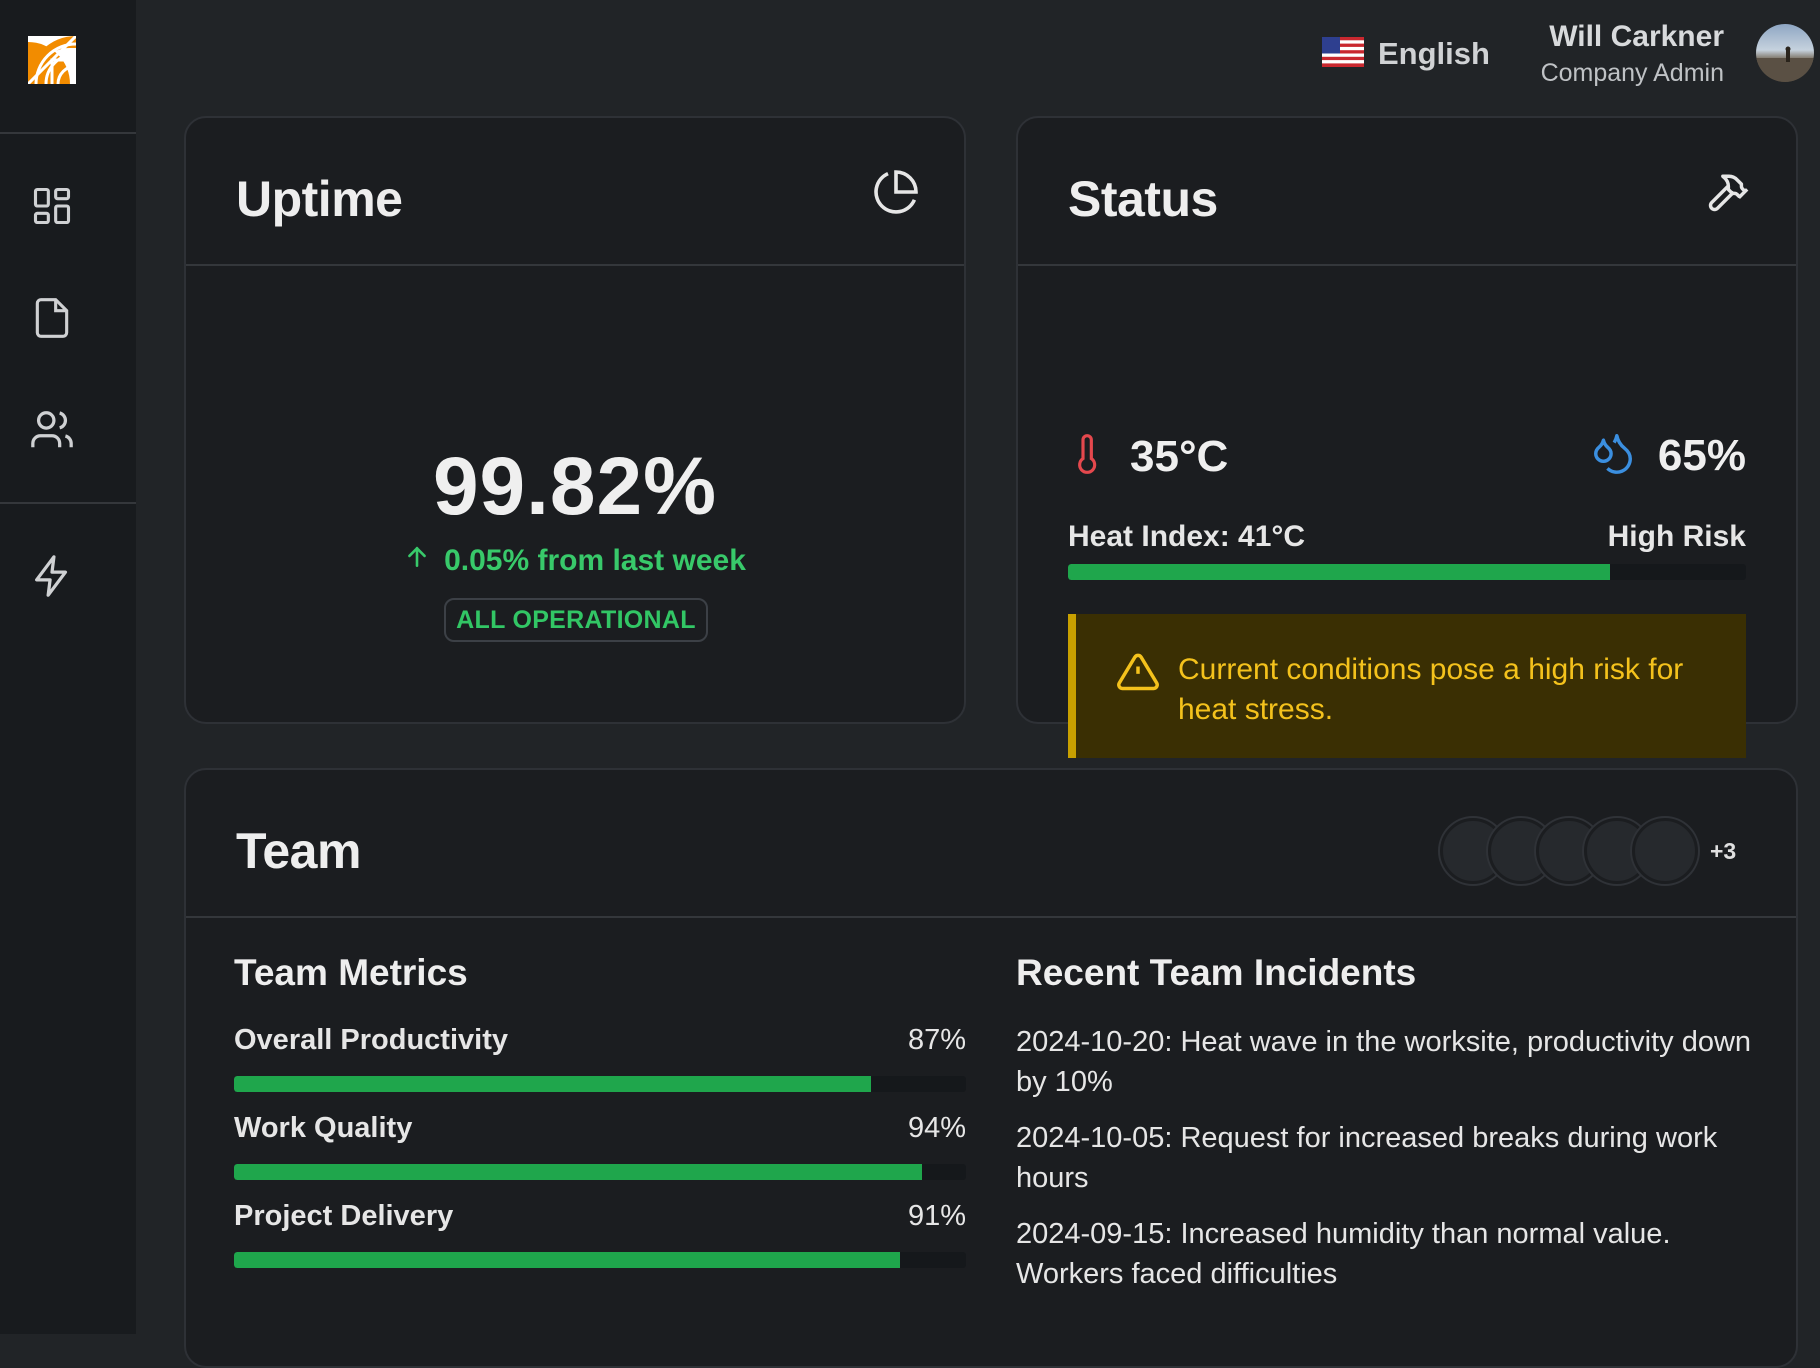 This screenshot has height=1368, width=1820. I want to click on temperature-value: 35°C, so click(1179, 456).